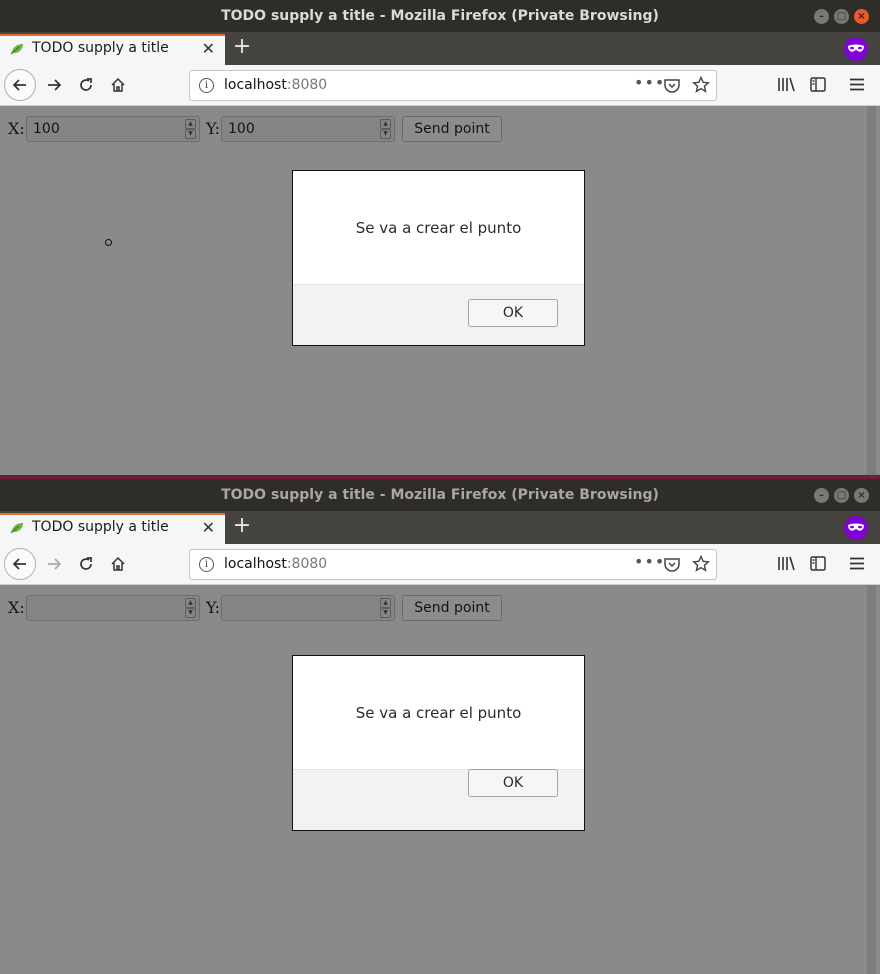 The image size is (880, 974). I want to click on y-input: ▲ ▼, so click(308, 608).